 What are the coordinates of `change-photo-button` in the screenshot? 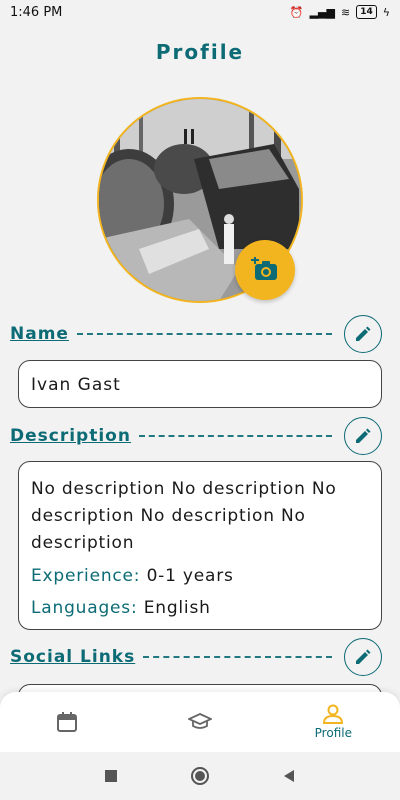 It's located at (265, 270).